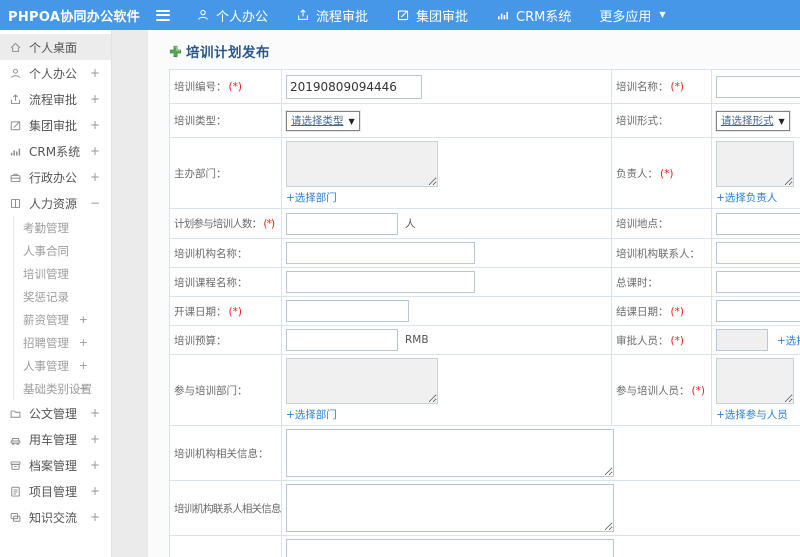 This screenshot has height=557, width=800. What do you see at coordinates (342, 223) in the screenshot?
I see `planned-count-input` at bounding box center [342, 223].